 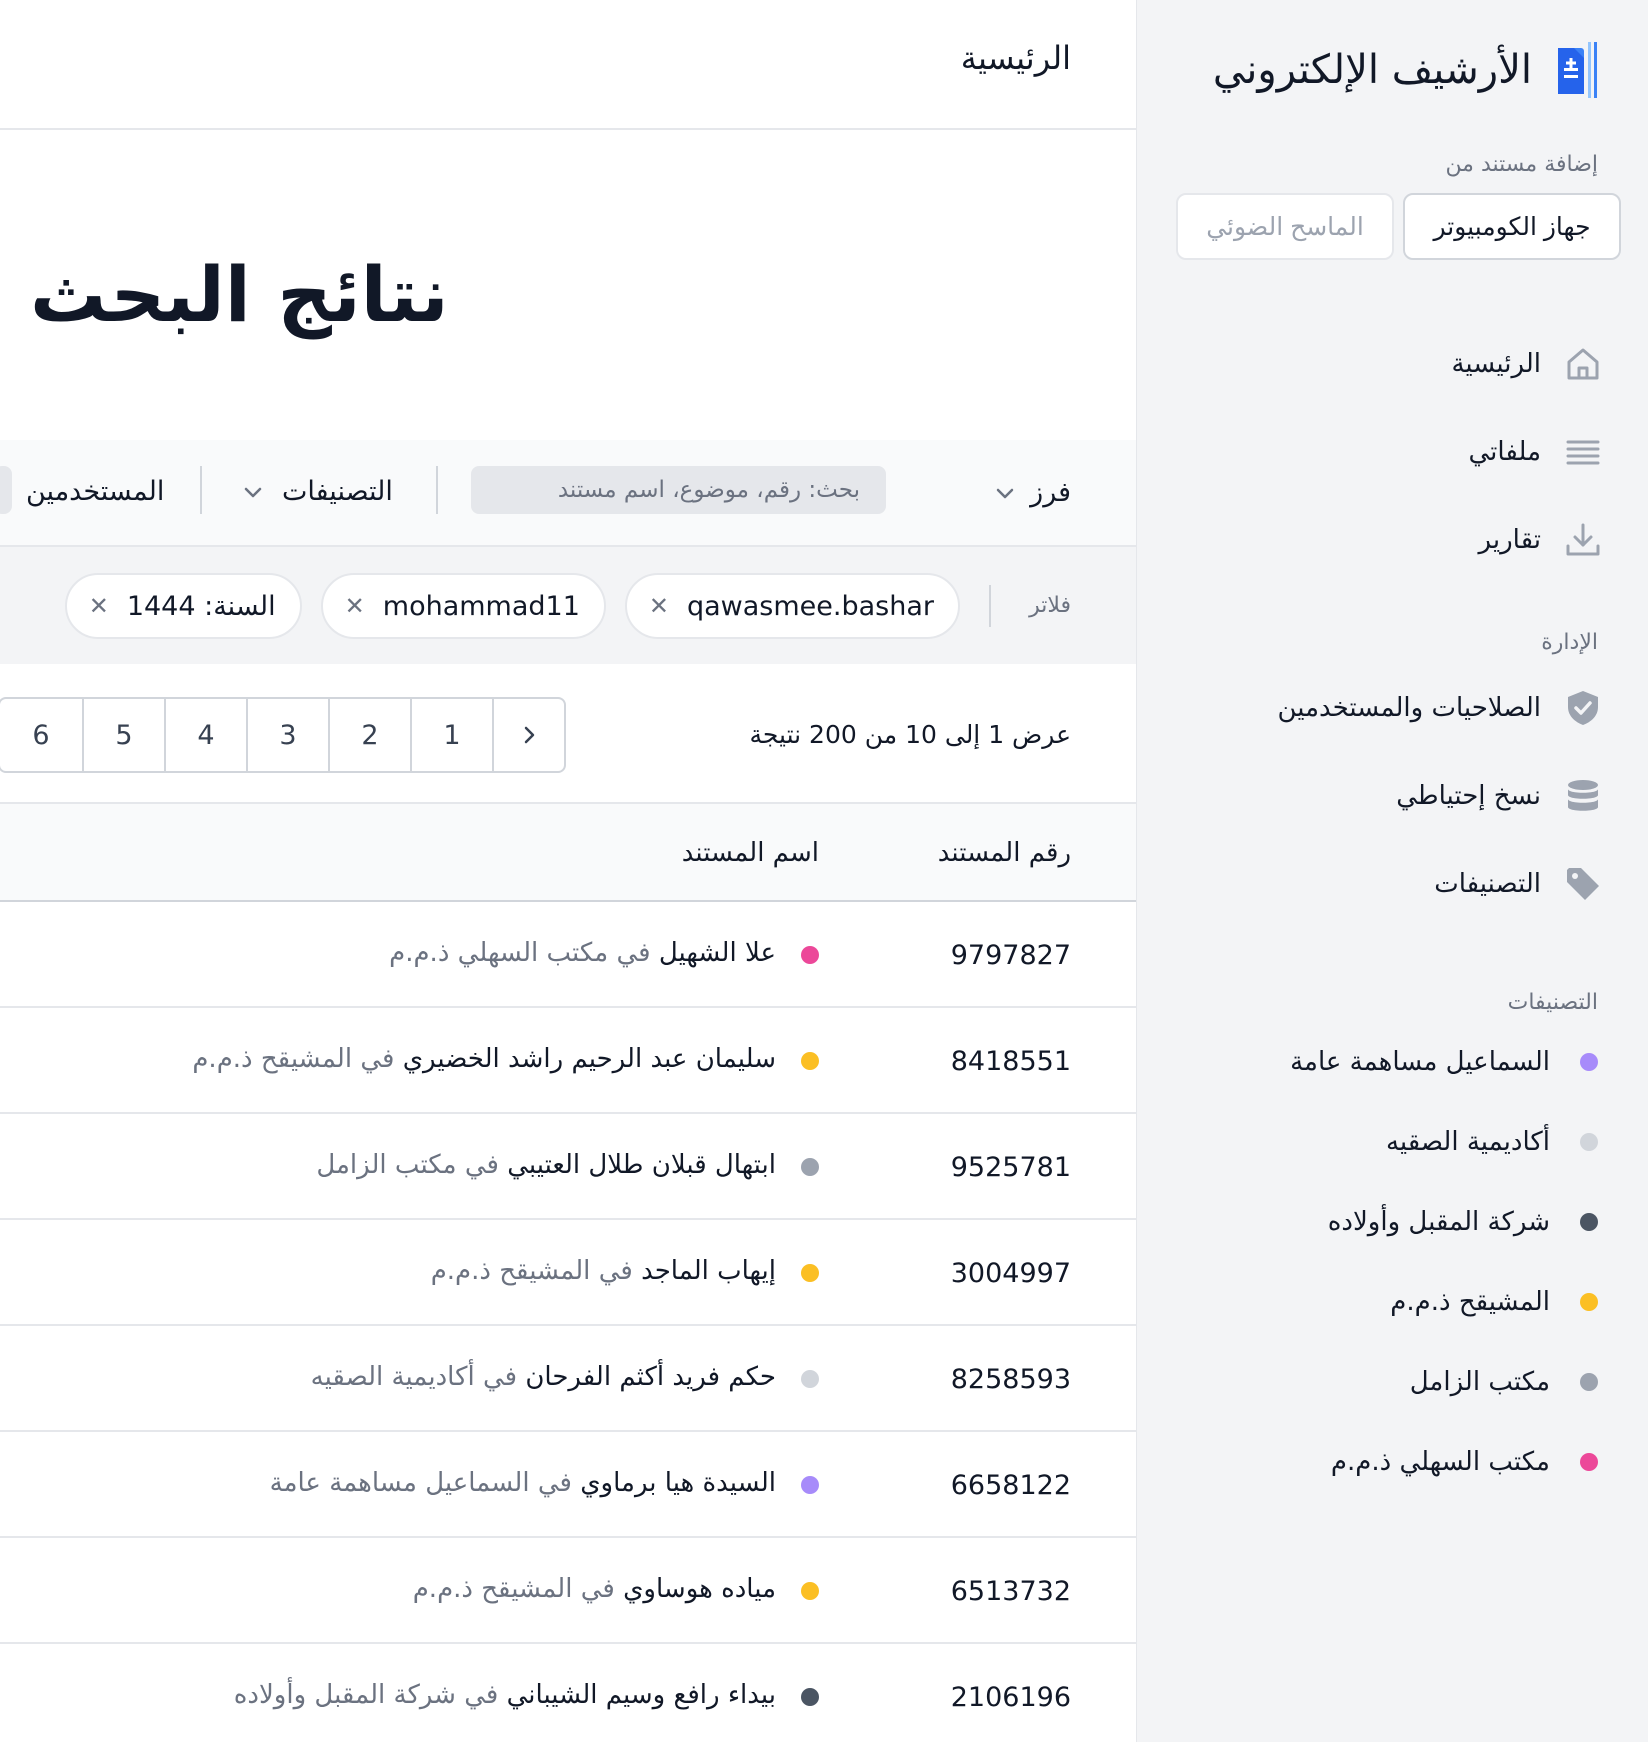 What do you see at coordinates (481, 606) in the screenshot?
I see `filter-chip-label: mohammad11` at bounding box center [481, 606].